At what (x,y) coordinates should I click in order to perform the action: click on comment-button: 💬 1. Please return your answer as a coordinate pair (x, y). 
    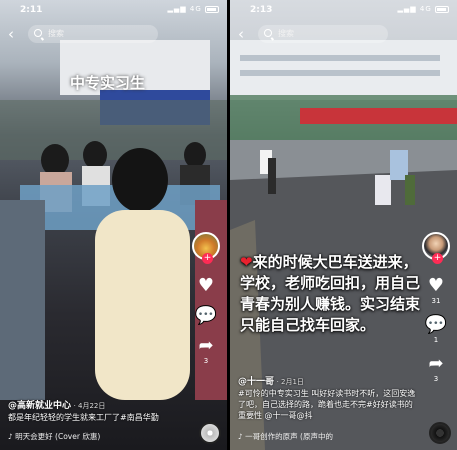
    Looking at the image, I should click on (436, 329).